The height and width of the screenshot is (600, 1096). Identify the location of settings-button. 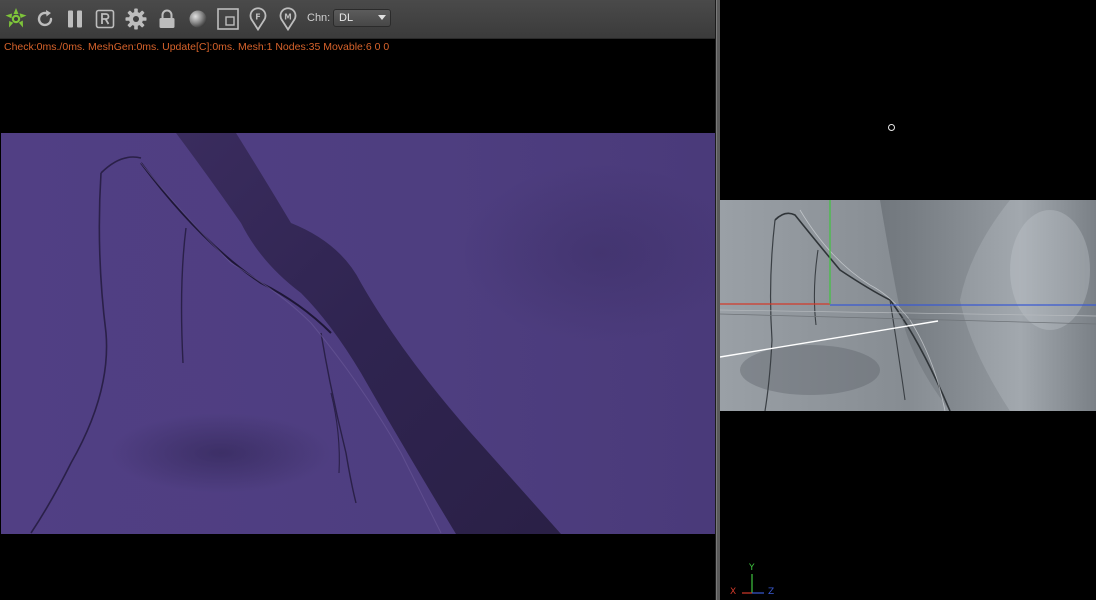
(136, 19).